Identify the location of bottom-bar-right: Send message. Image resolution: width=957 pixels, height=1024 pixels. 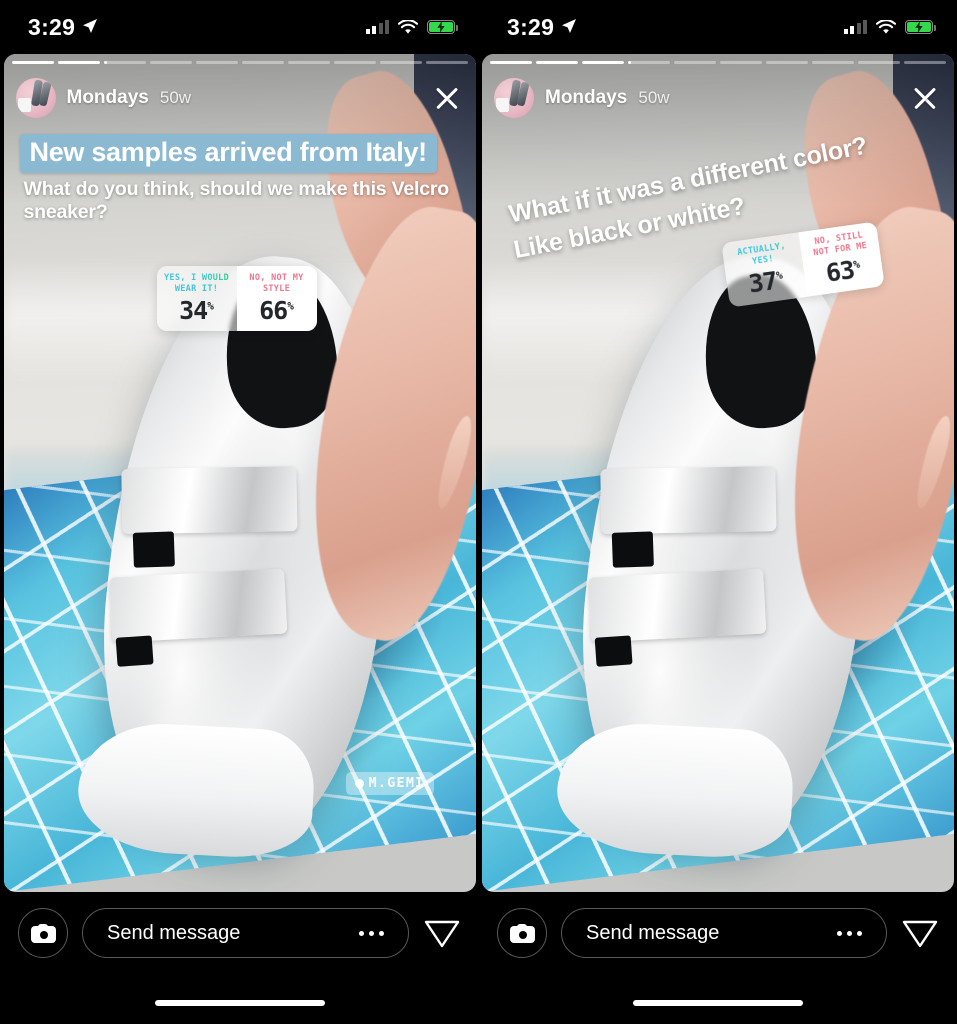
(718, 958).